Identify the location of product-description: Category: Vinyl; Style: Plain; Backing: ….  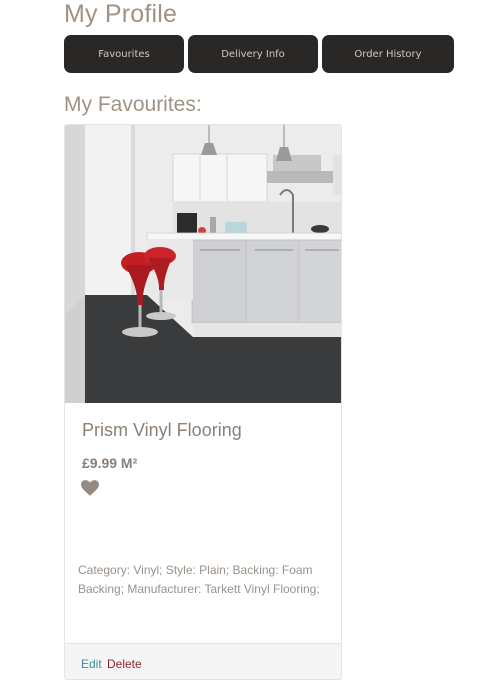
(199, 579).